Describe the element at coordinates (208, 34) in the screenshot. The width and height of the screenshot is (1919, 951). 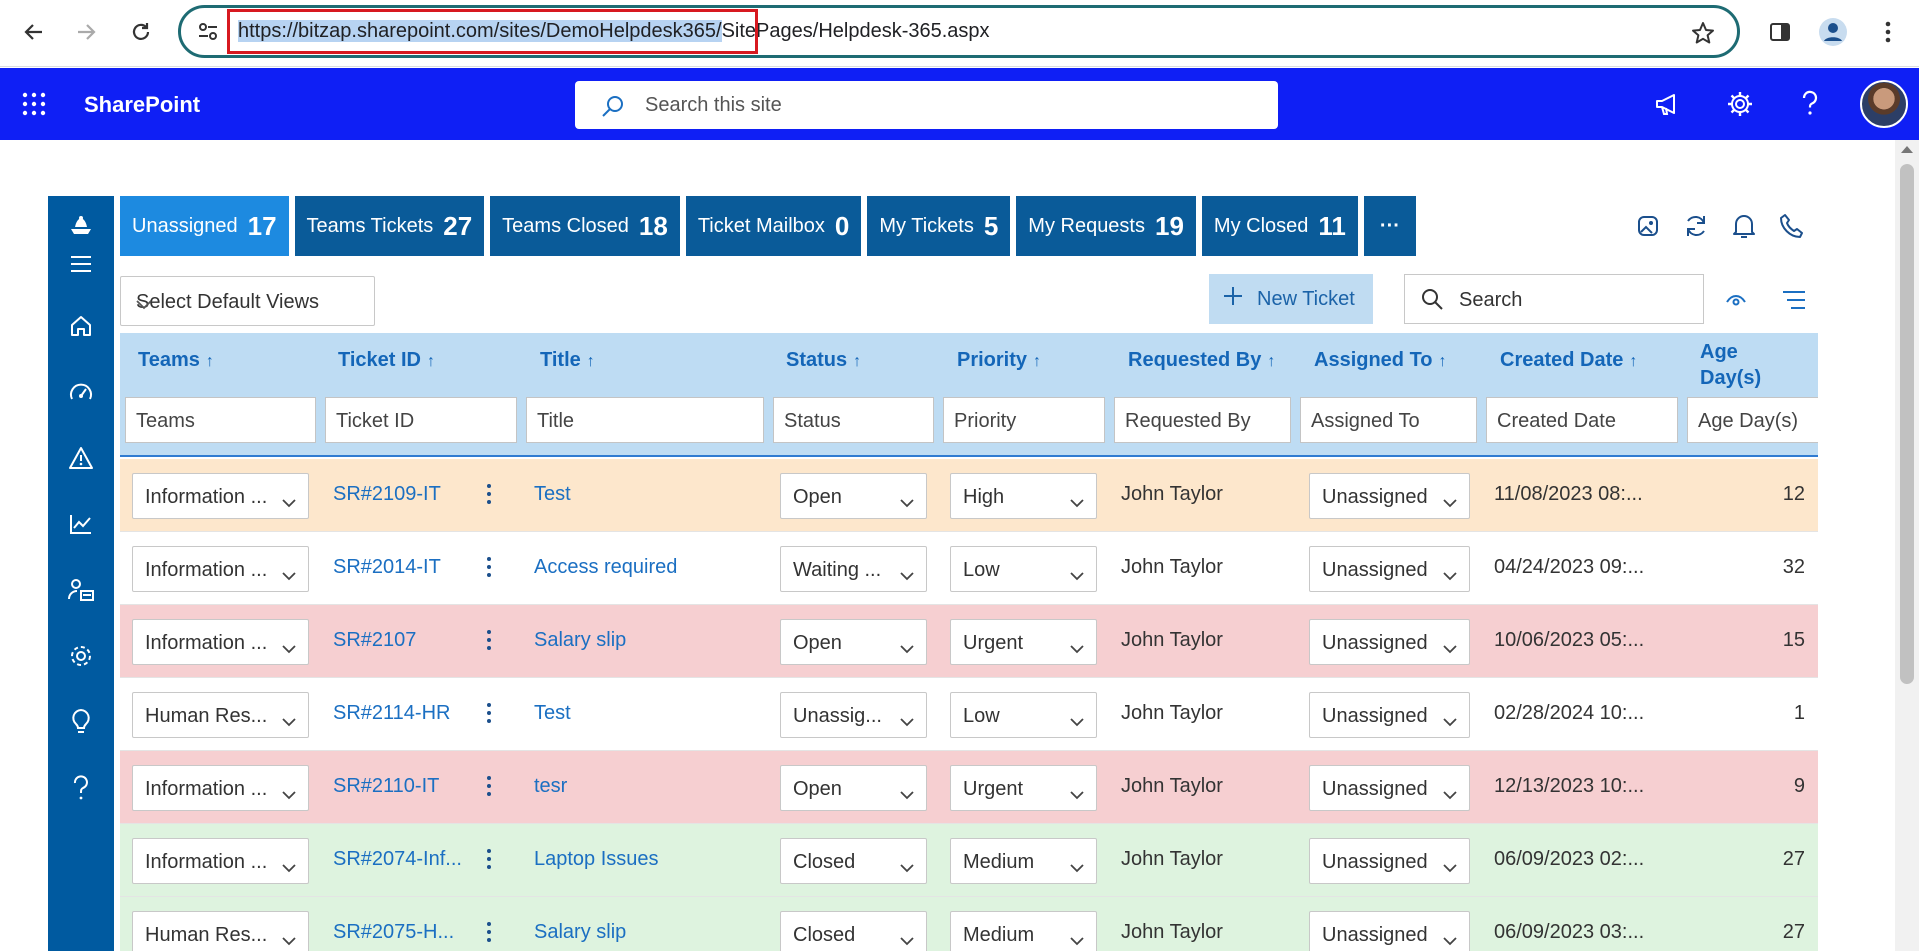
I see `site-settings-icon` at that location.